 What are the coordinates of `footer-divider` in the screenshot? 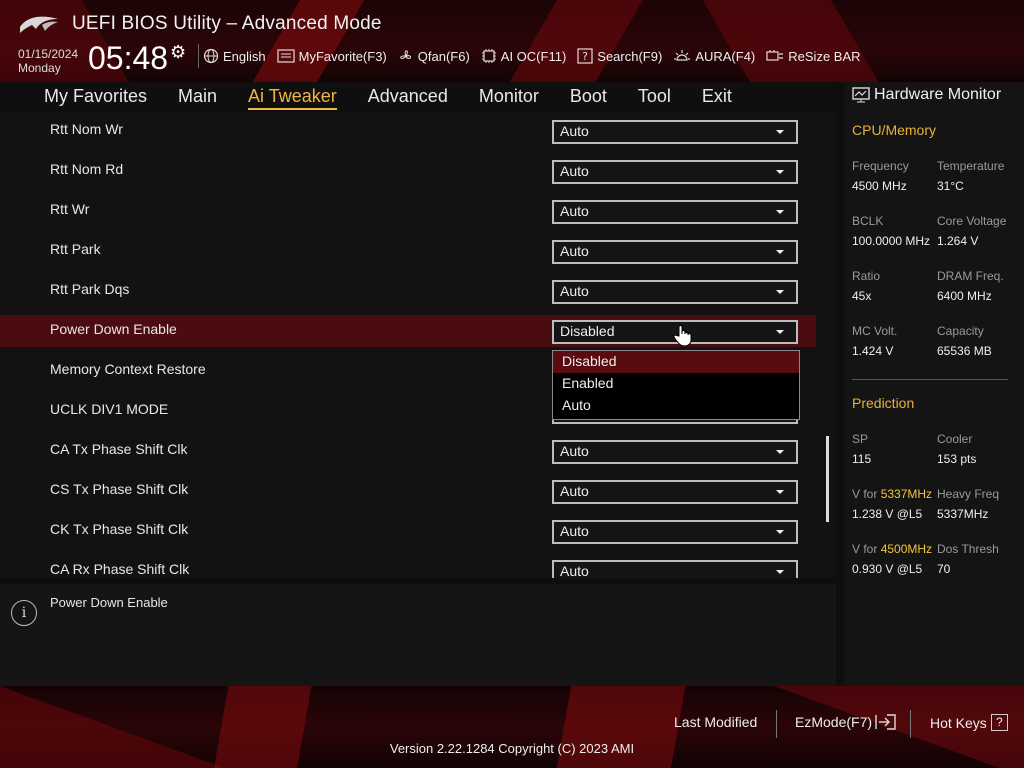 It's located at (776, 724).